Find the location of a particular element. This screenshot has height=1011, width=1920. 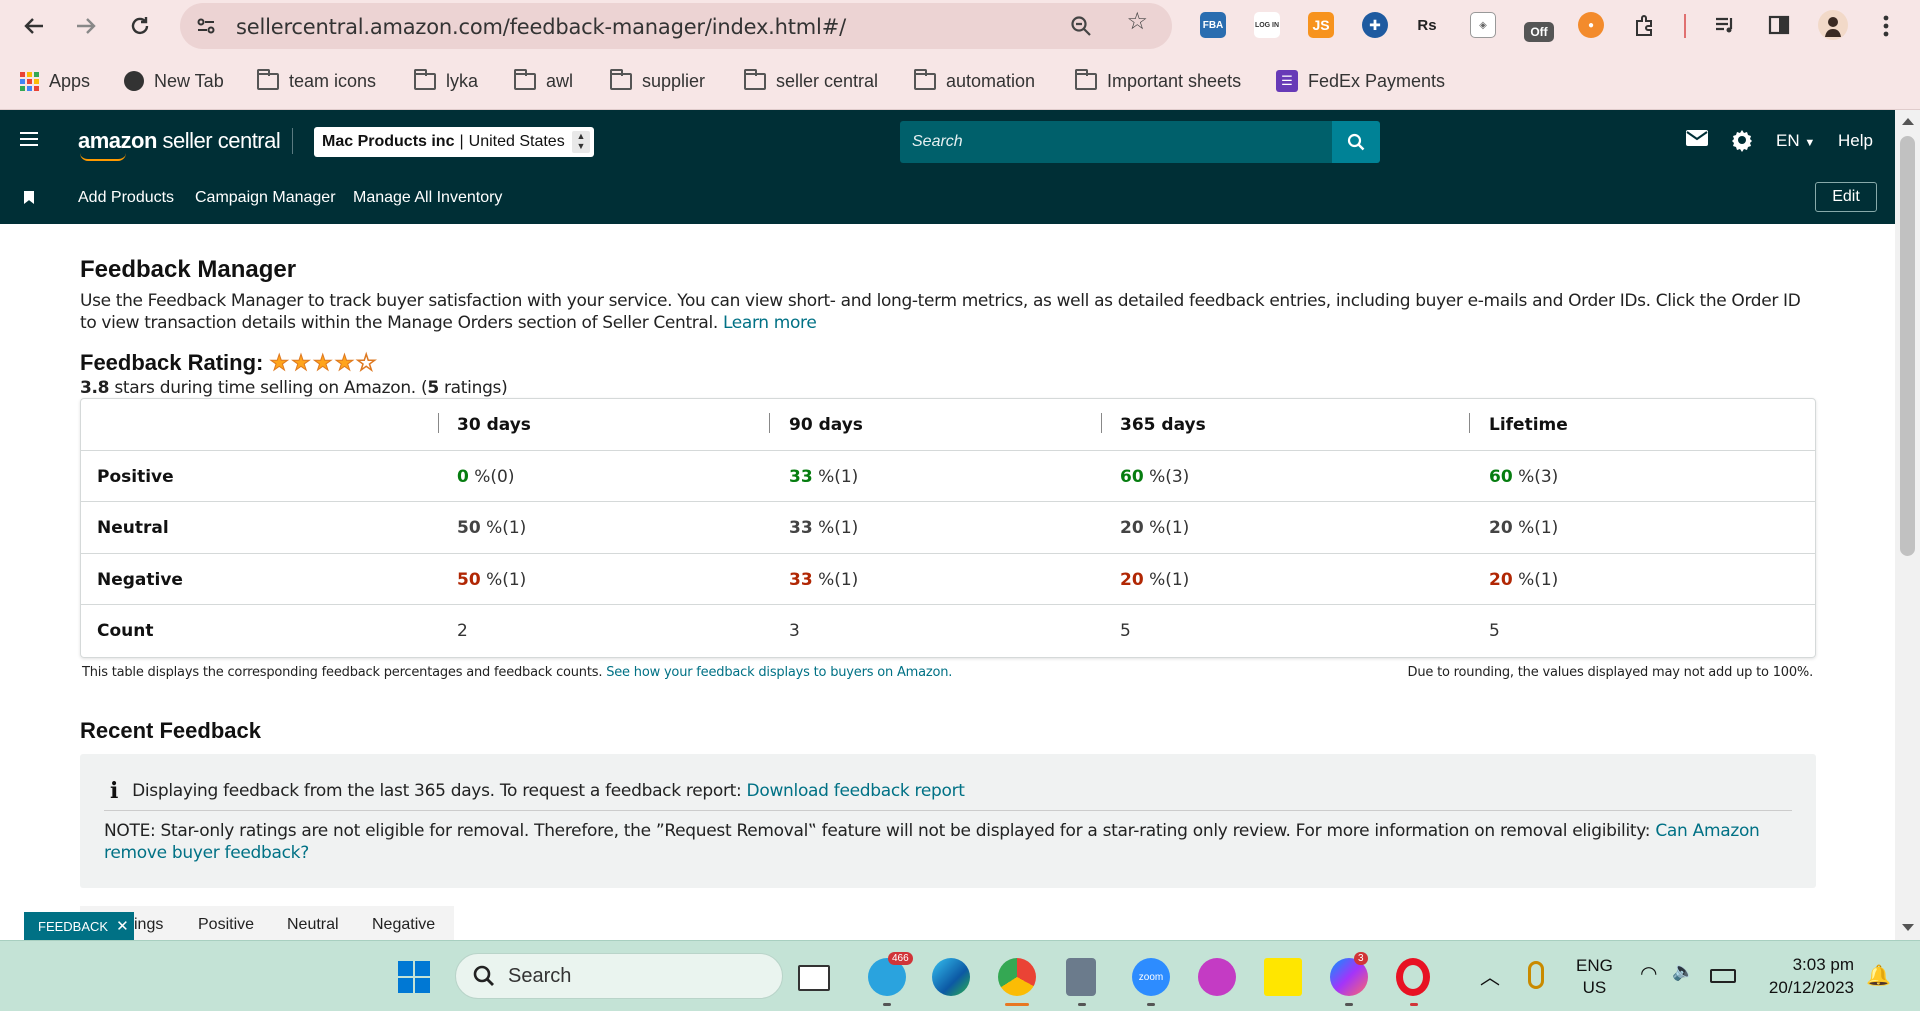

tab-neutral: Neutral is located at coordinates (313, 925).